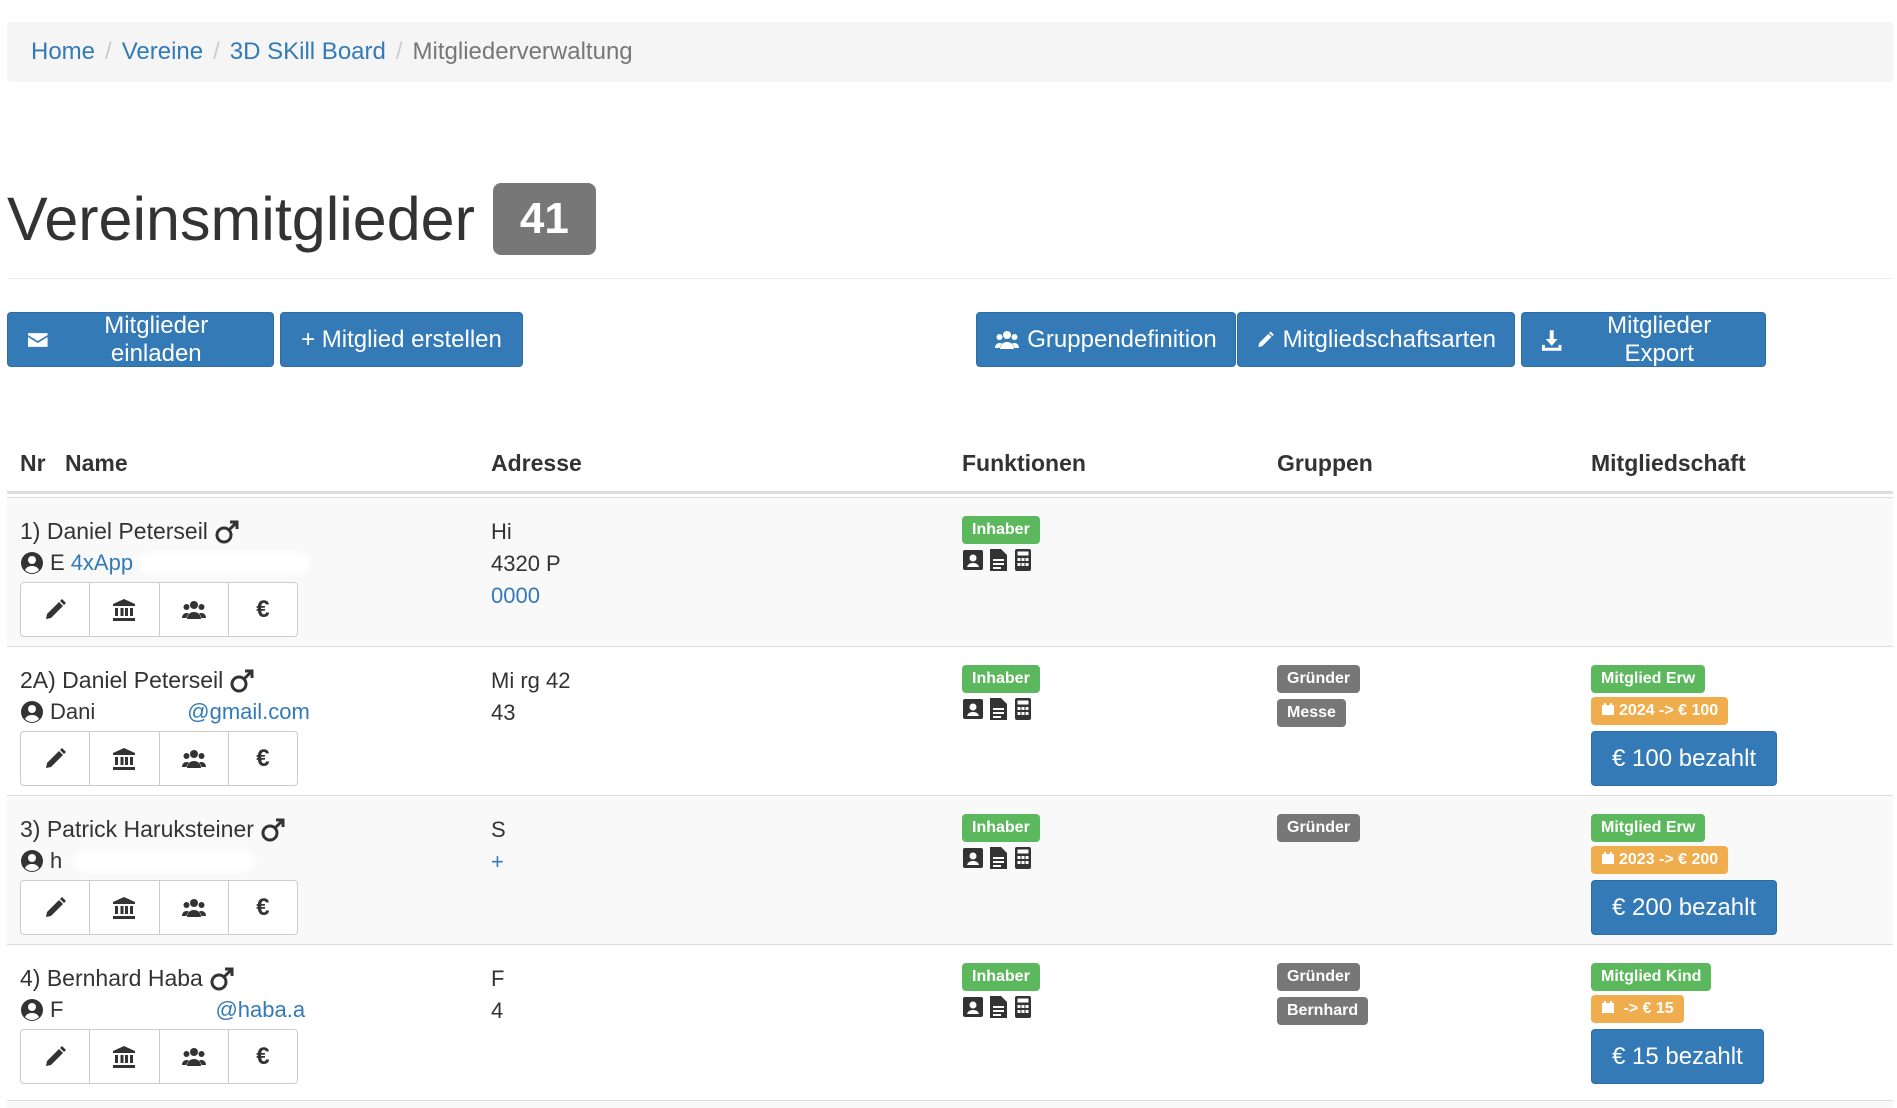 This screenshot has width=1897, height=1108. I want to click on member-name: 3) Patrick Haruksteiner, so click(153, 829).